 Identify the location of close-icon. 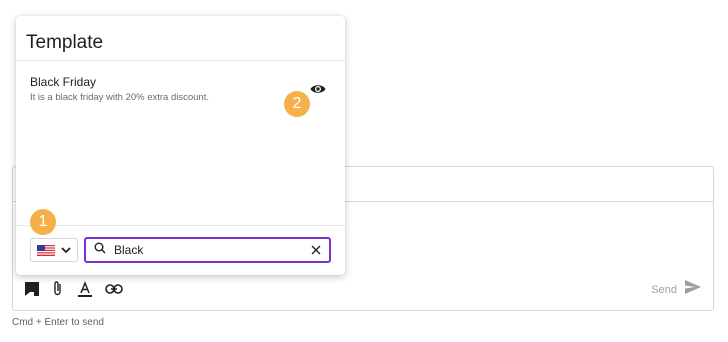
(316, 250).